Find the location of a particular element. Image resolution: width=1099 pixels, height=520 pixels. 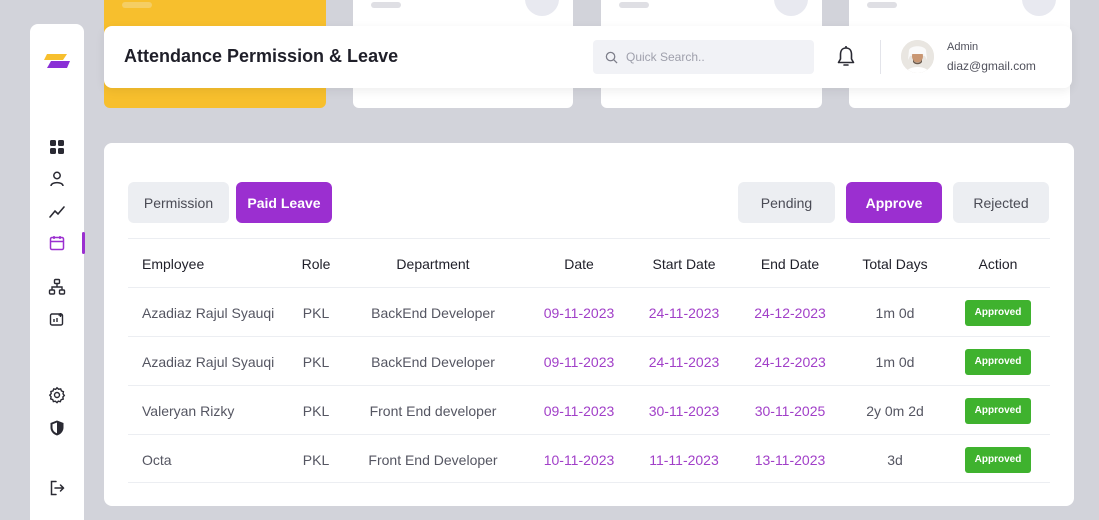

col-action: Action is located at coordinates (998, 263).